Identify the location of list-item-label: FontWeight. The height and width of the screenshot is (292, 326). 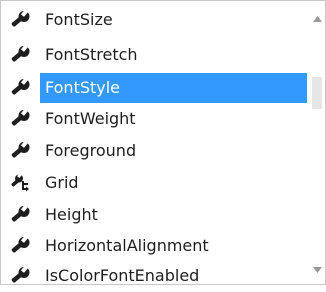
(90, 118).